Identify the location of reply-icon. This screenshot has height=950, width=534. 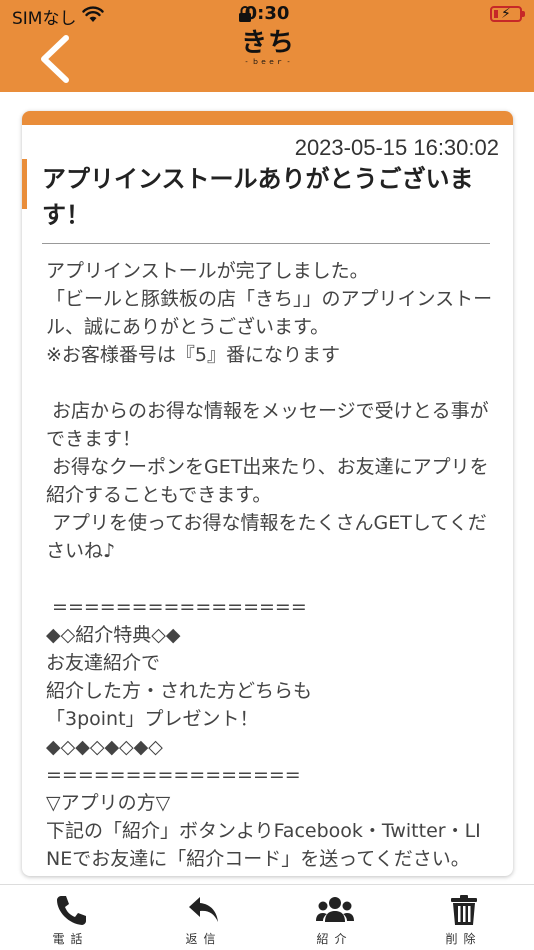
(203, 909).